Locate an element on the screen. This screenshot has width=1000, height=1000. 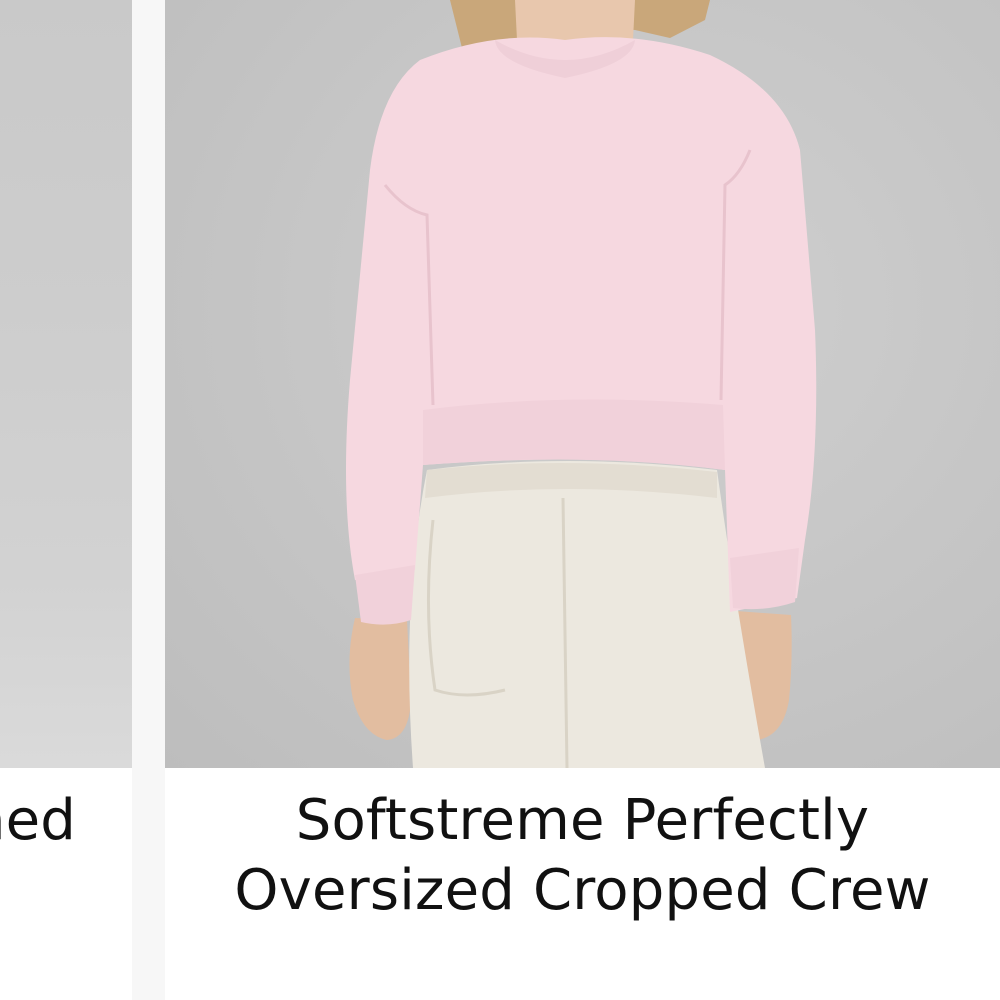
right-cuff is located at coordinates (764, 579).